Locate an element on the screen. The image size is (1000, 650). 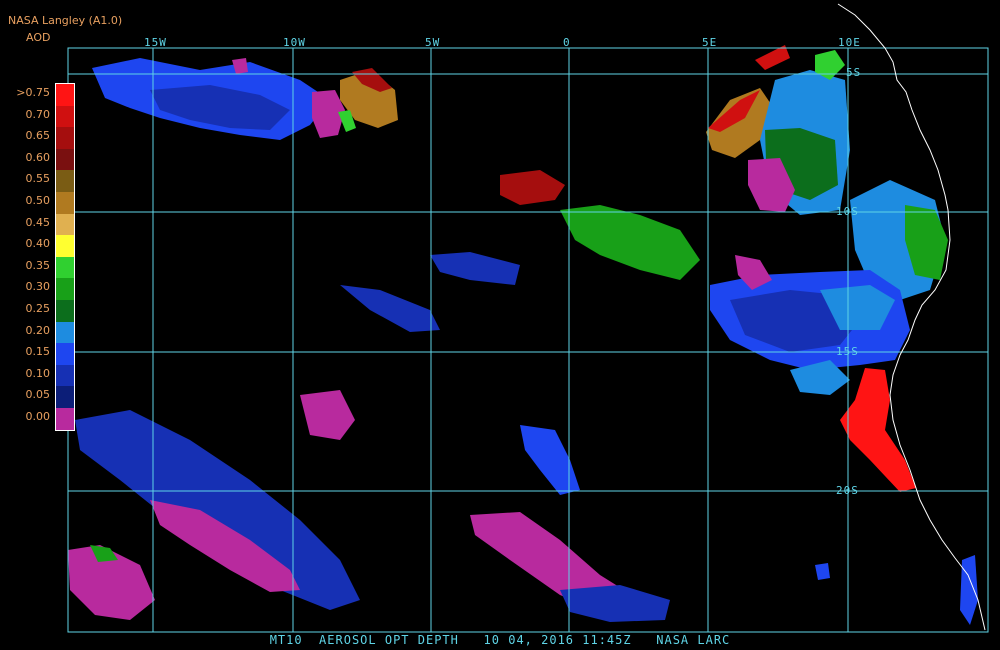
patch-central-streak is located at coordinates (390, 308).